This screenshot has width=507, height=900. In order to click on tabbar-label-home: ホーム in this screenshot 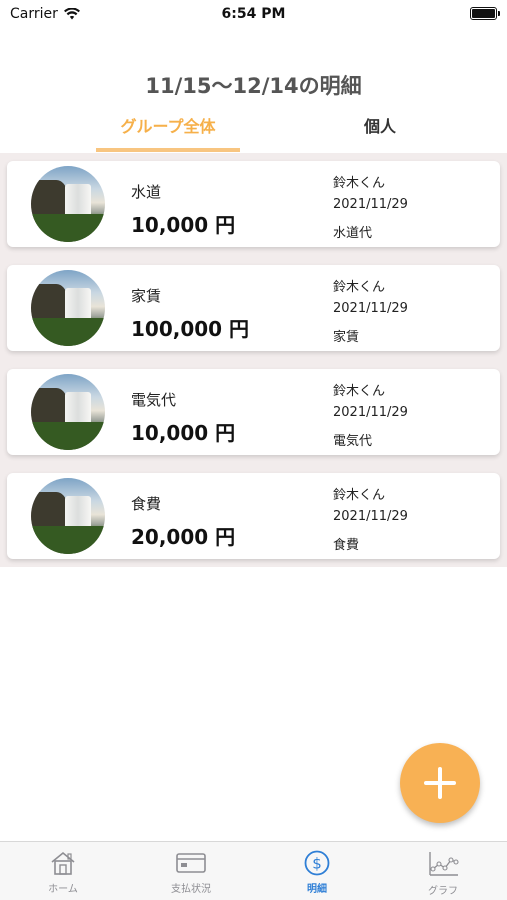, I will do `click(63, 889)`.